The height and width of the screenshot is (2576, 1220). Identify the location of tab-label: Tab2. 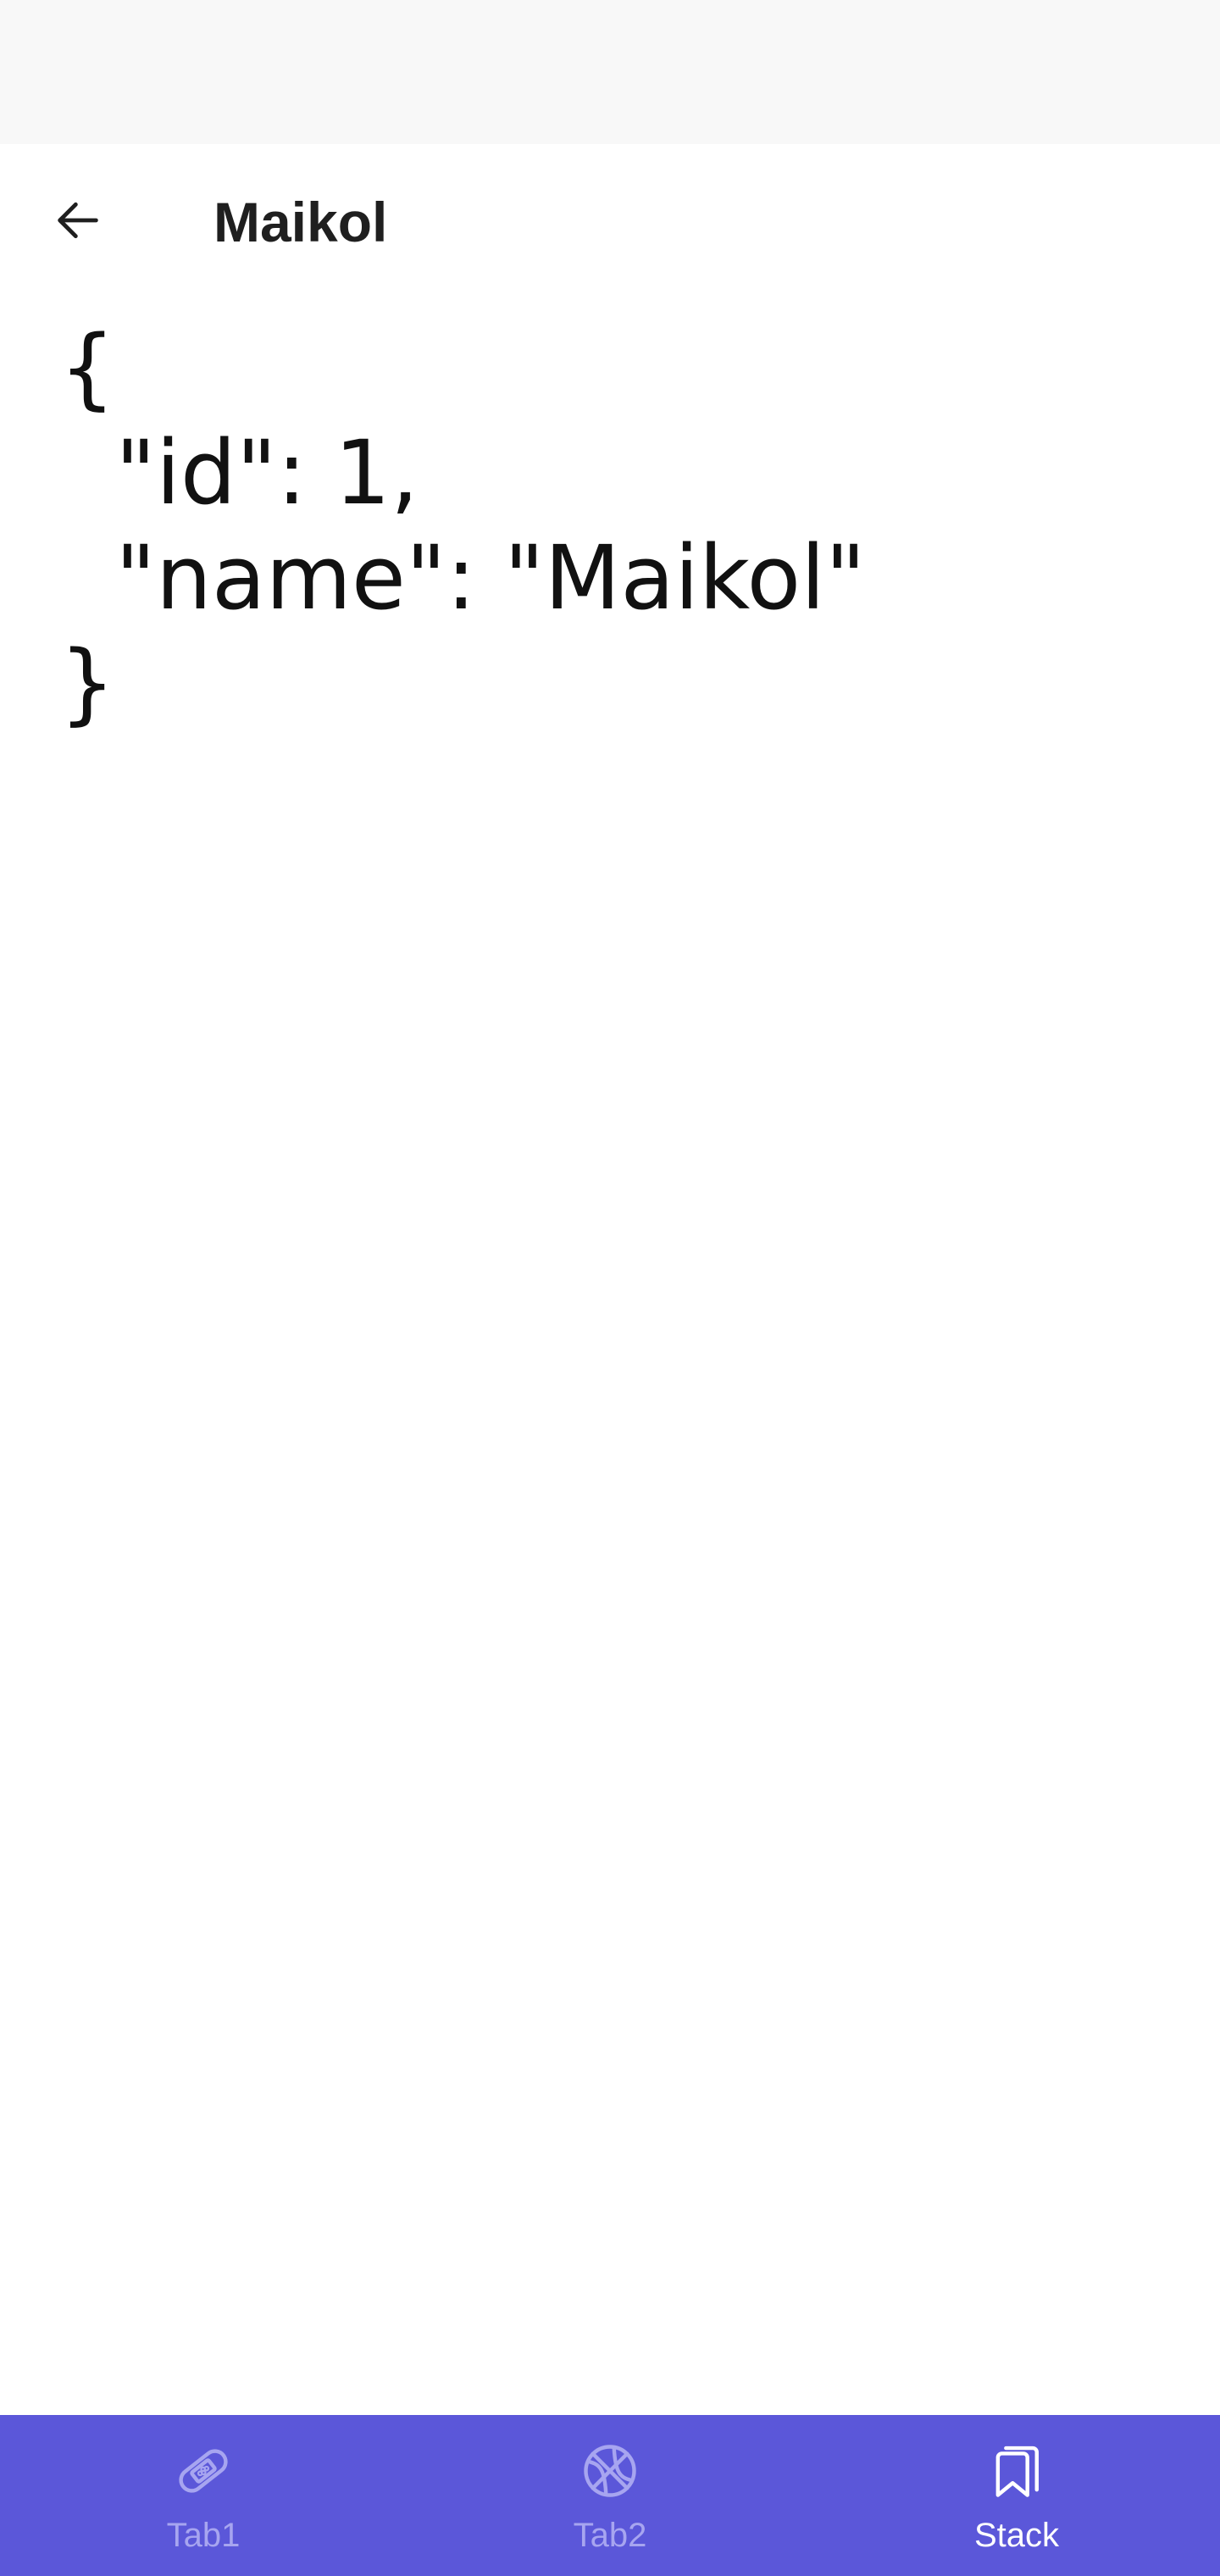
(610, 2535).